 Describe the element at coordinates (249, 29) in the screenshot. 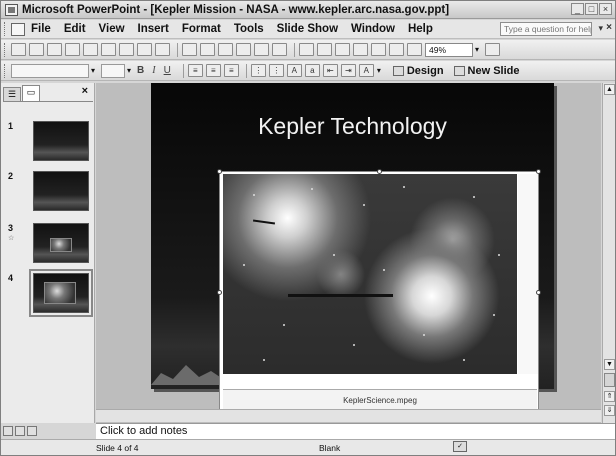

I see `menu-tools: Tools` at that location.